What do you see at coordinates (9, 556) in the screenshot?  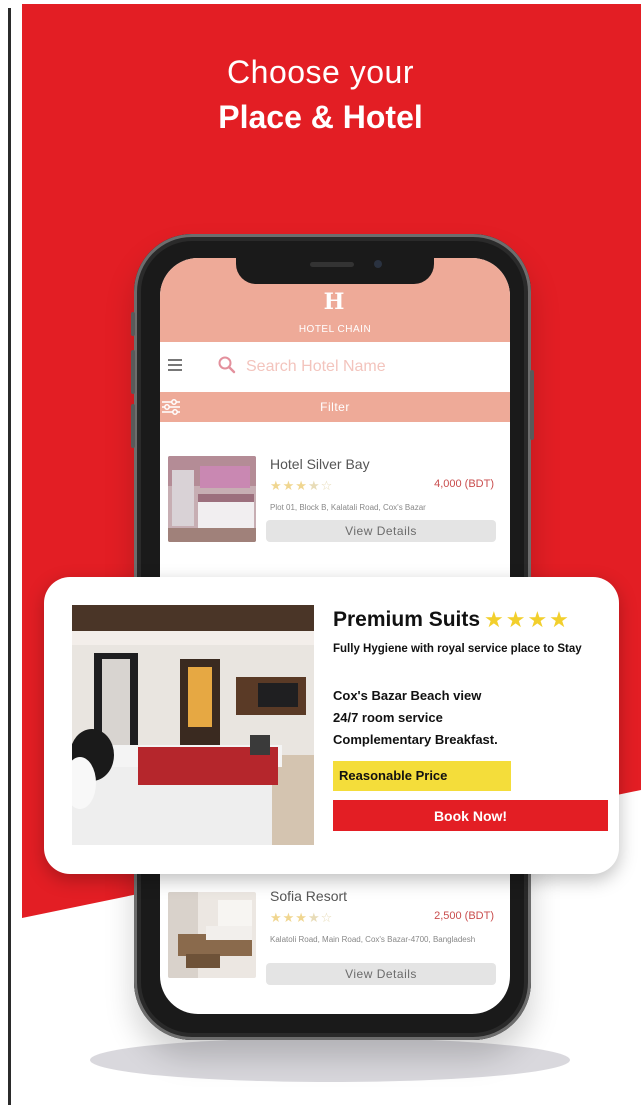 I see `left-frame-edge` at bounding box center [9, 556].